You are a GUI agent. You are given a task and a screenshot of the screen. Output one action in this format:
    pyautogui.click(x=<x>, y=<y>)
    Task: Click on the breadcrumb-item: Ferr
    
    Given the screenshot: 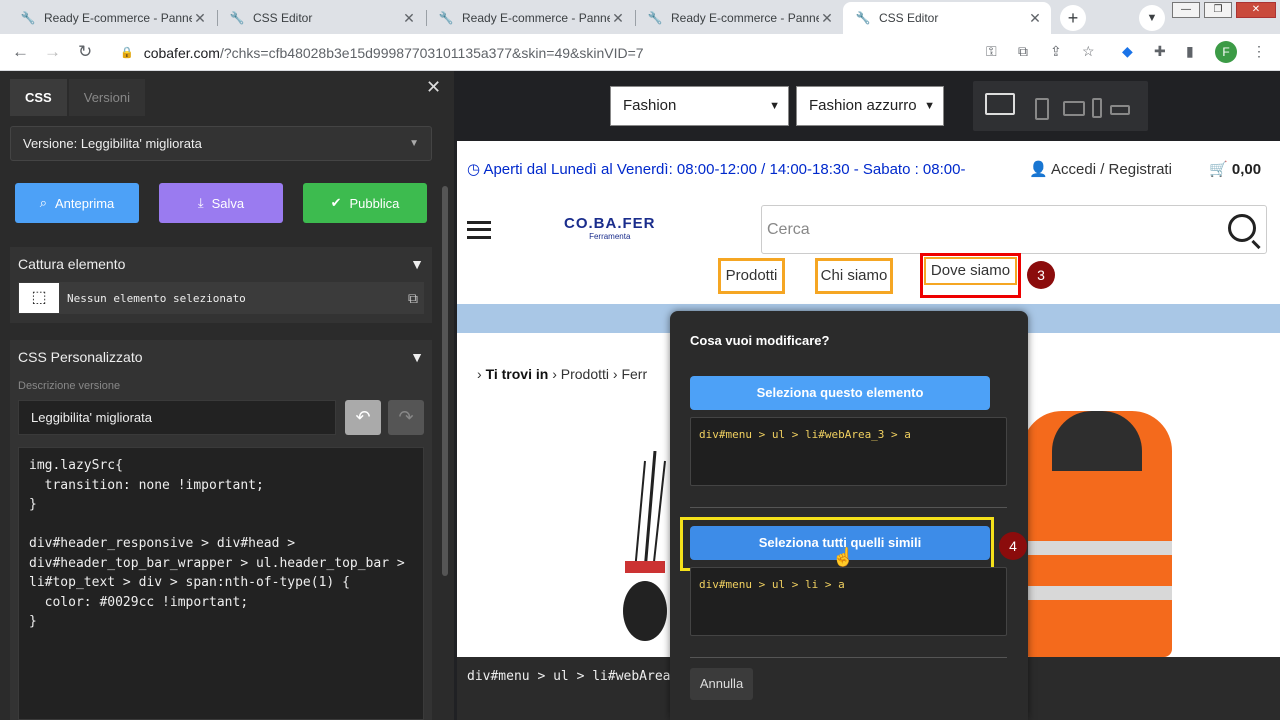 What is the action you would take?
    pyautogui.click(x=634, y=374)
    